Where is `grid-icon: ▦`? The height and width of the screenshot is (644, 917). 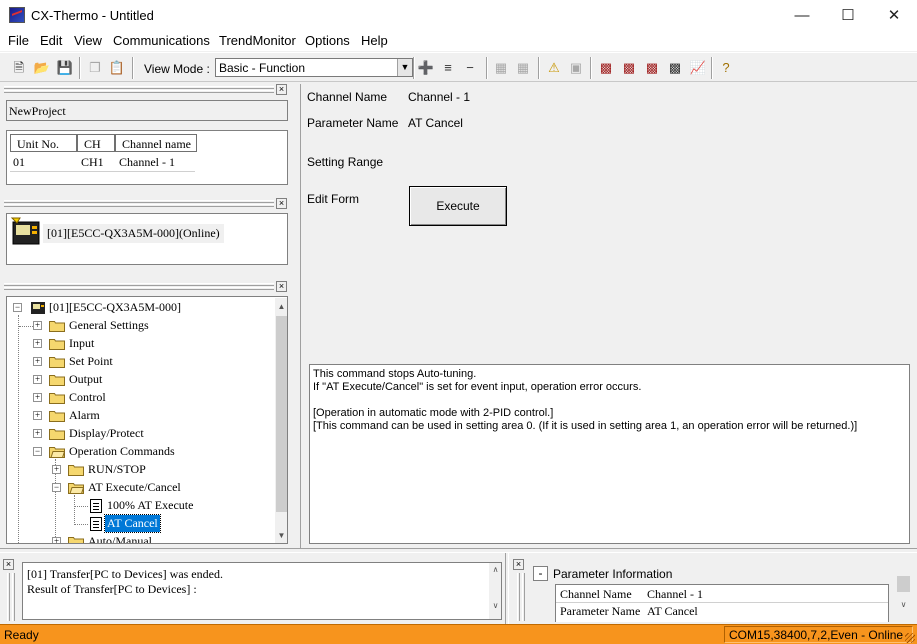 grid-icon: ▦ is located at coordinates (501, 68).